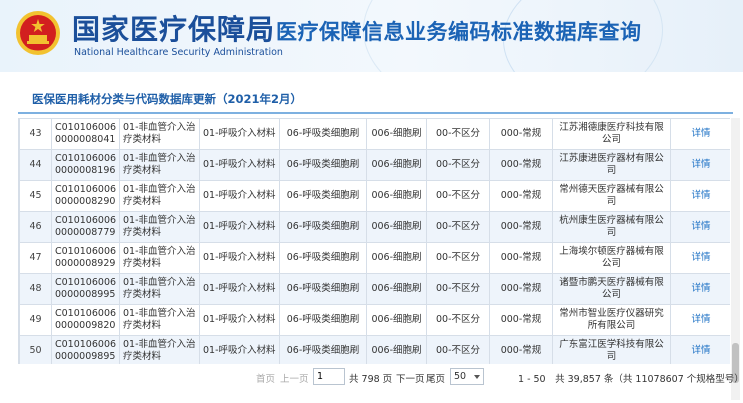 This screenshot has height=403, width=743. I want to click on next-page-button: 下一页, so click(410, 378).